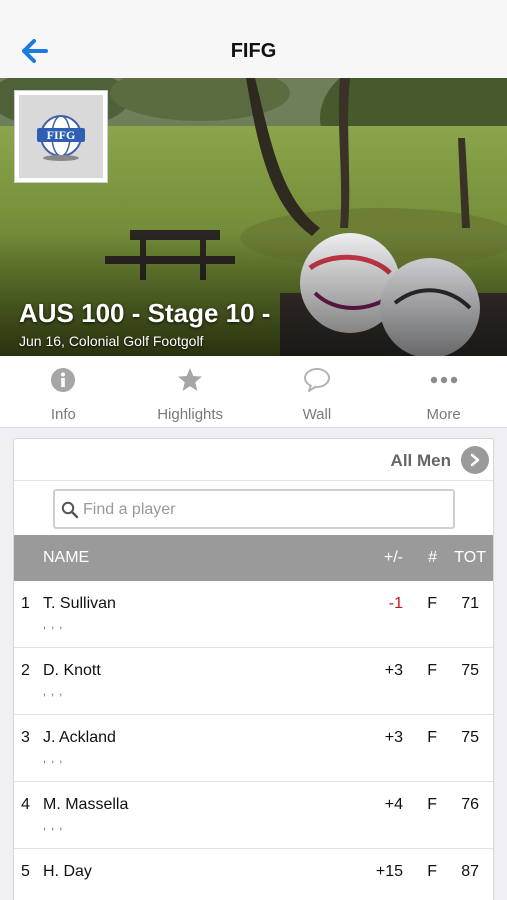 The image size is (507, 900). Describe the element at coordinates (111, 341) in the screenshot. I see `event-subtitle: Jun 16, Colonial Golf Footgolf` at that location.